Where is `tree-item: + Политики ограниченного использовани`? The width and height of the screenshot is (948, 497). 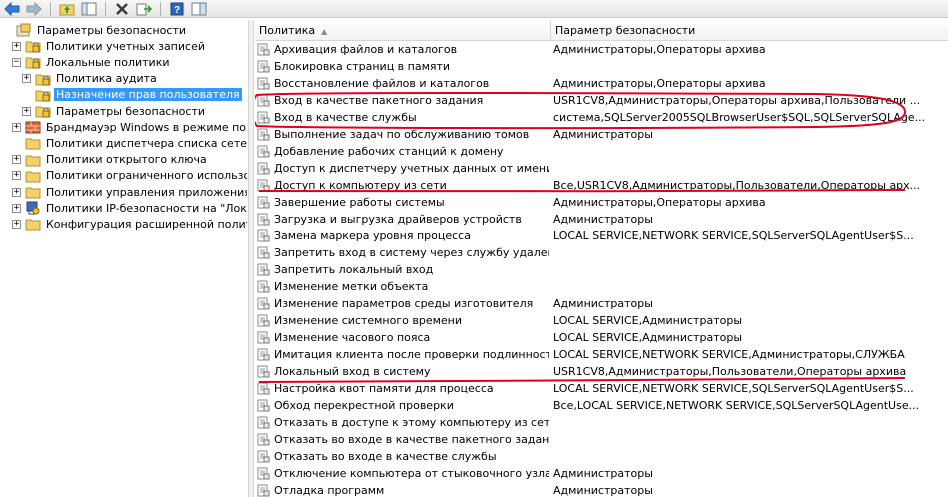 tree-item: + Политики ограниченного использовани is located at coordinates (129, 176).